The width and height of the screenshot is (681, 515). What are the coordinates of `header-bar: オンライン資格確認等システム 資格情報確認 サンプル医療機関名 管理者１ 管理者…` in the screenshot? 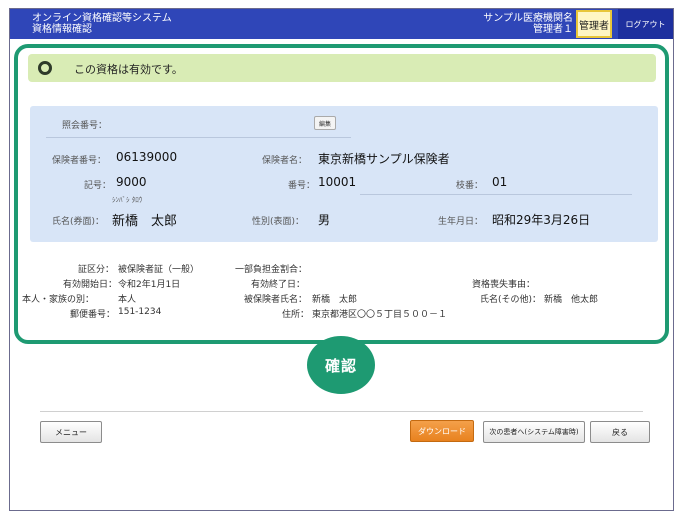 It's located at (341, 24).